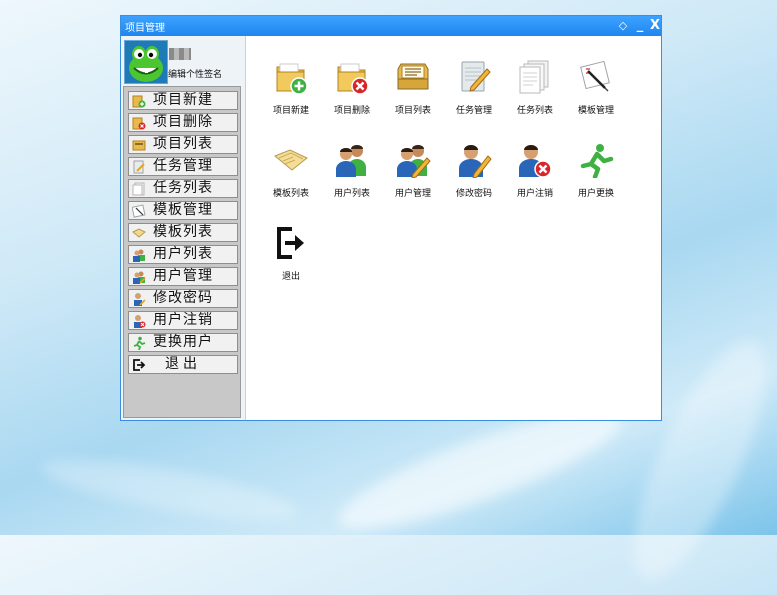  I want to click on tile-task-manage: 任务管理, so click(474, 98).